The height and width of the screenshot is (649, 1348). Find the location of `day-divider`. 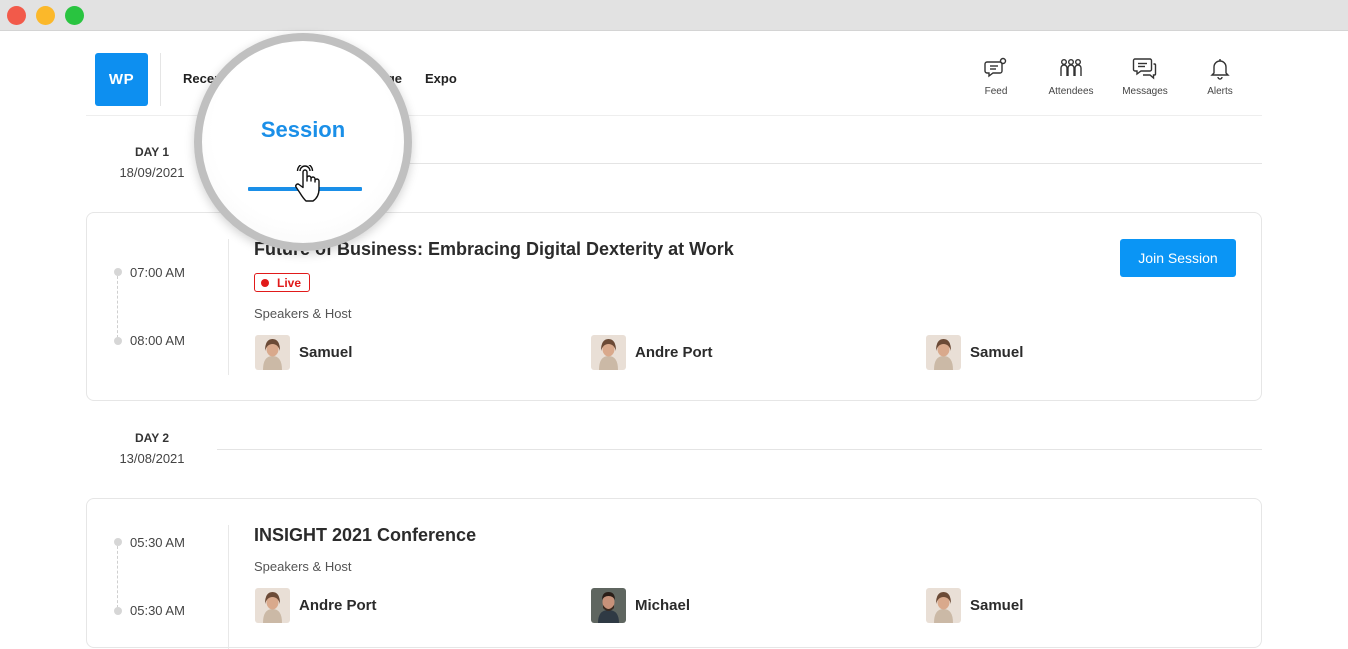

day-divider is located at coordinates (739, 449).